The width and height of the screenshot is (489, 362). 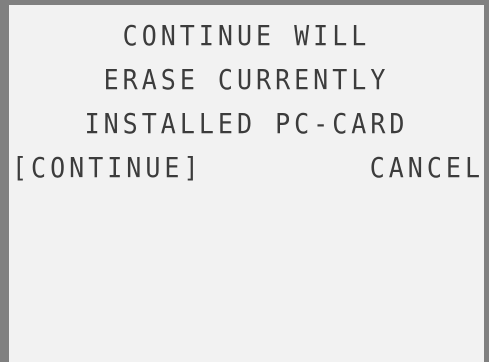 I want to click on message-line-3: INSTALLED PC-CARD, so click(x=246, y=123).